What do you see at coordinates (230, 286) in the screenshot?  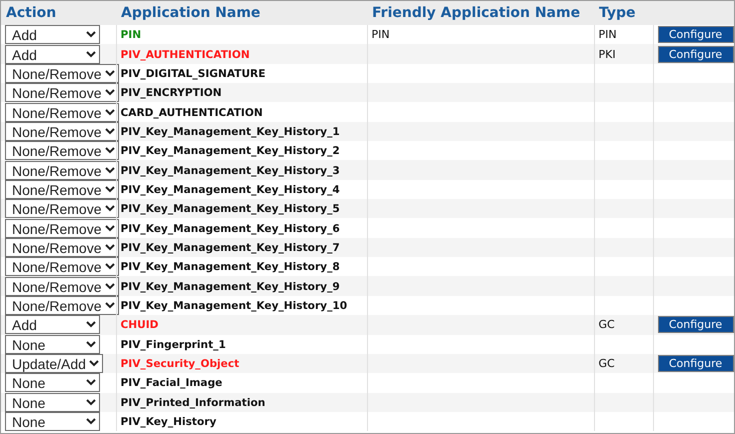 I see `application-name: PIV_Key_Management_Key_History_9` at bounding box center [230, 286].